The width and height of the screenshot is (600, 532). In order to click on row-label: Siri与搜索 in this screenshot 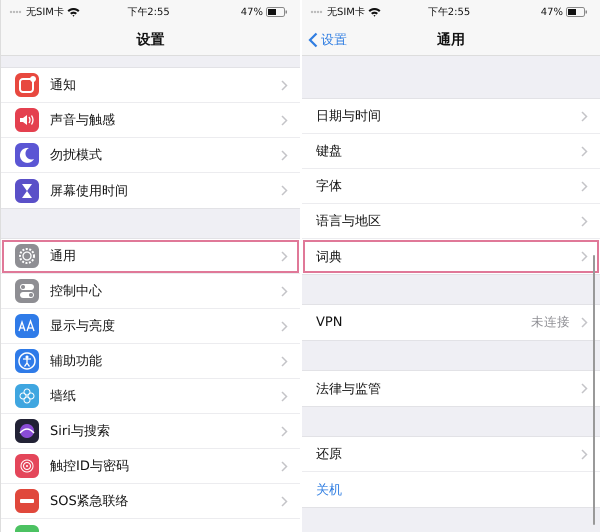, I will do `click(80, 431)`.